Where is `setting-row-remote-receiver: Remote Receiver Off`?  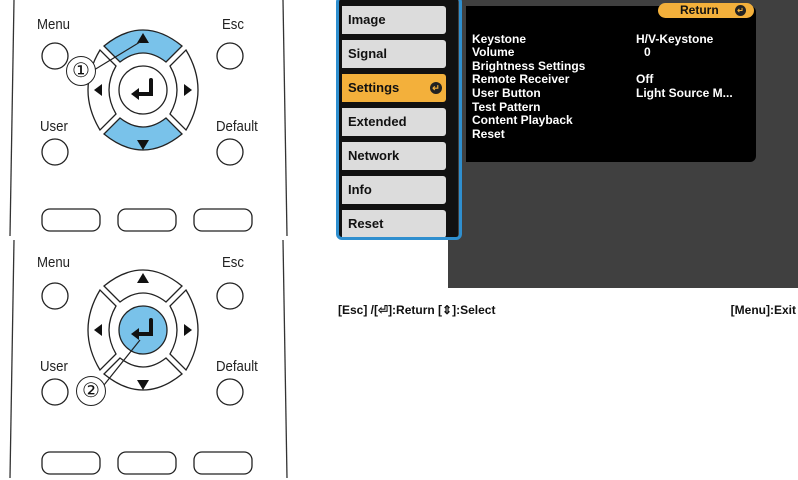
setting-row-remote-receiver: Remote Receiver Off is located at coordinates (617, 79).